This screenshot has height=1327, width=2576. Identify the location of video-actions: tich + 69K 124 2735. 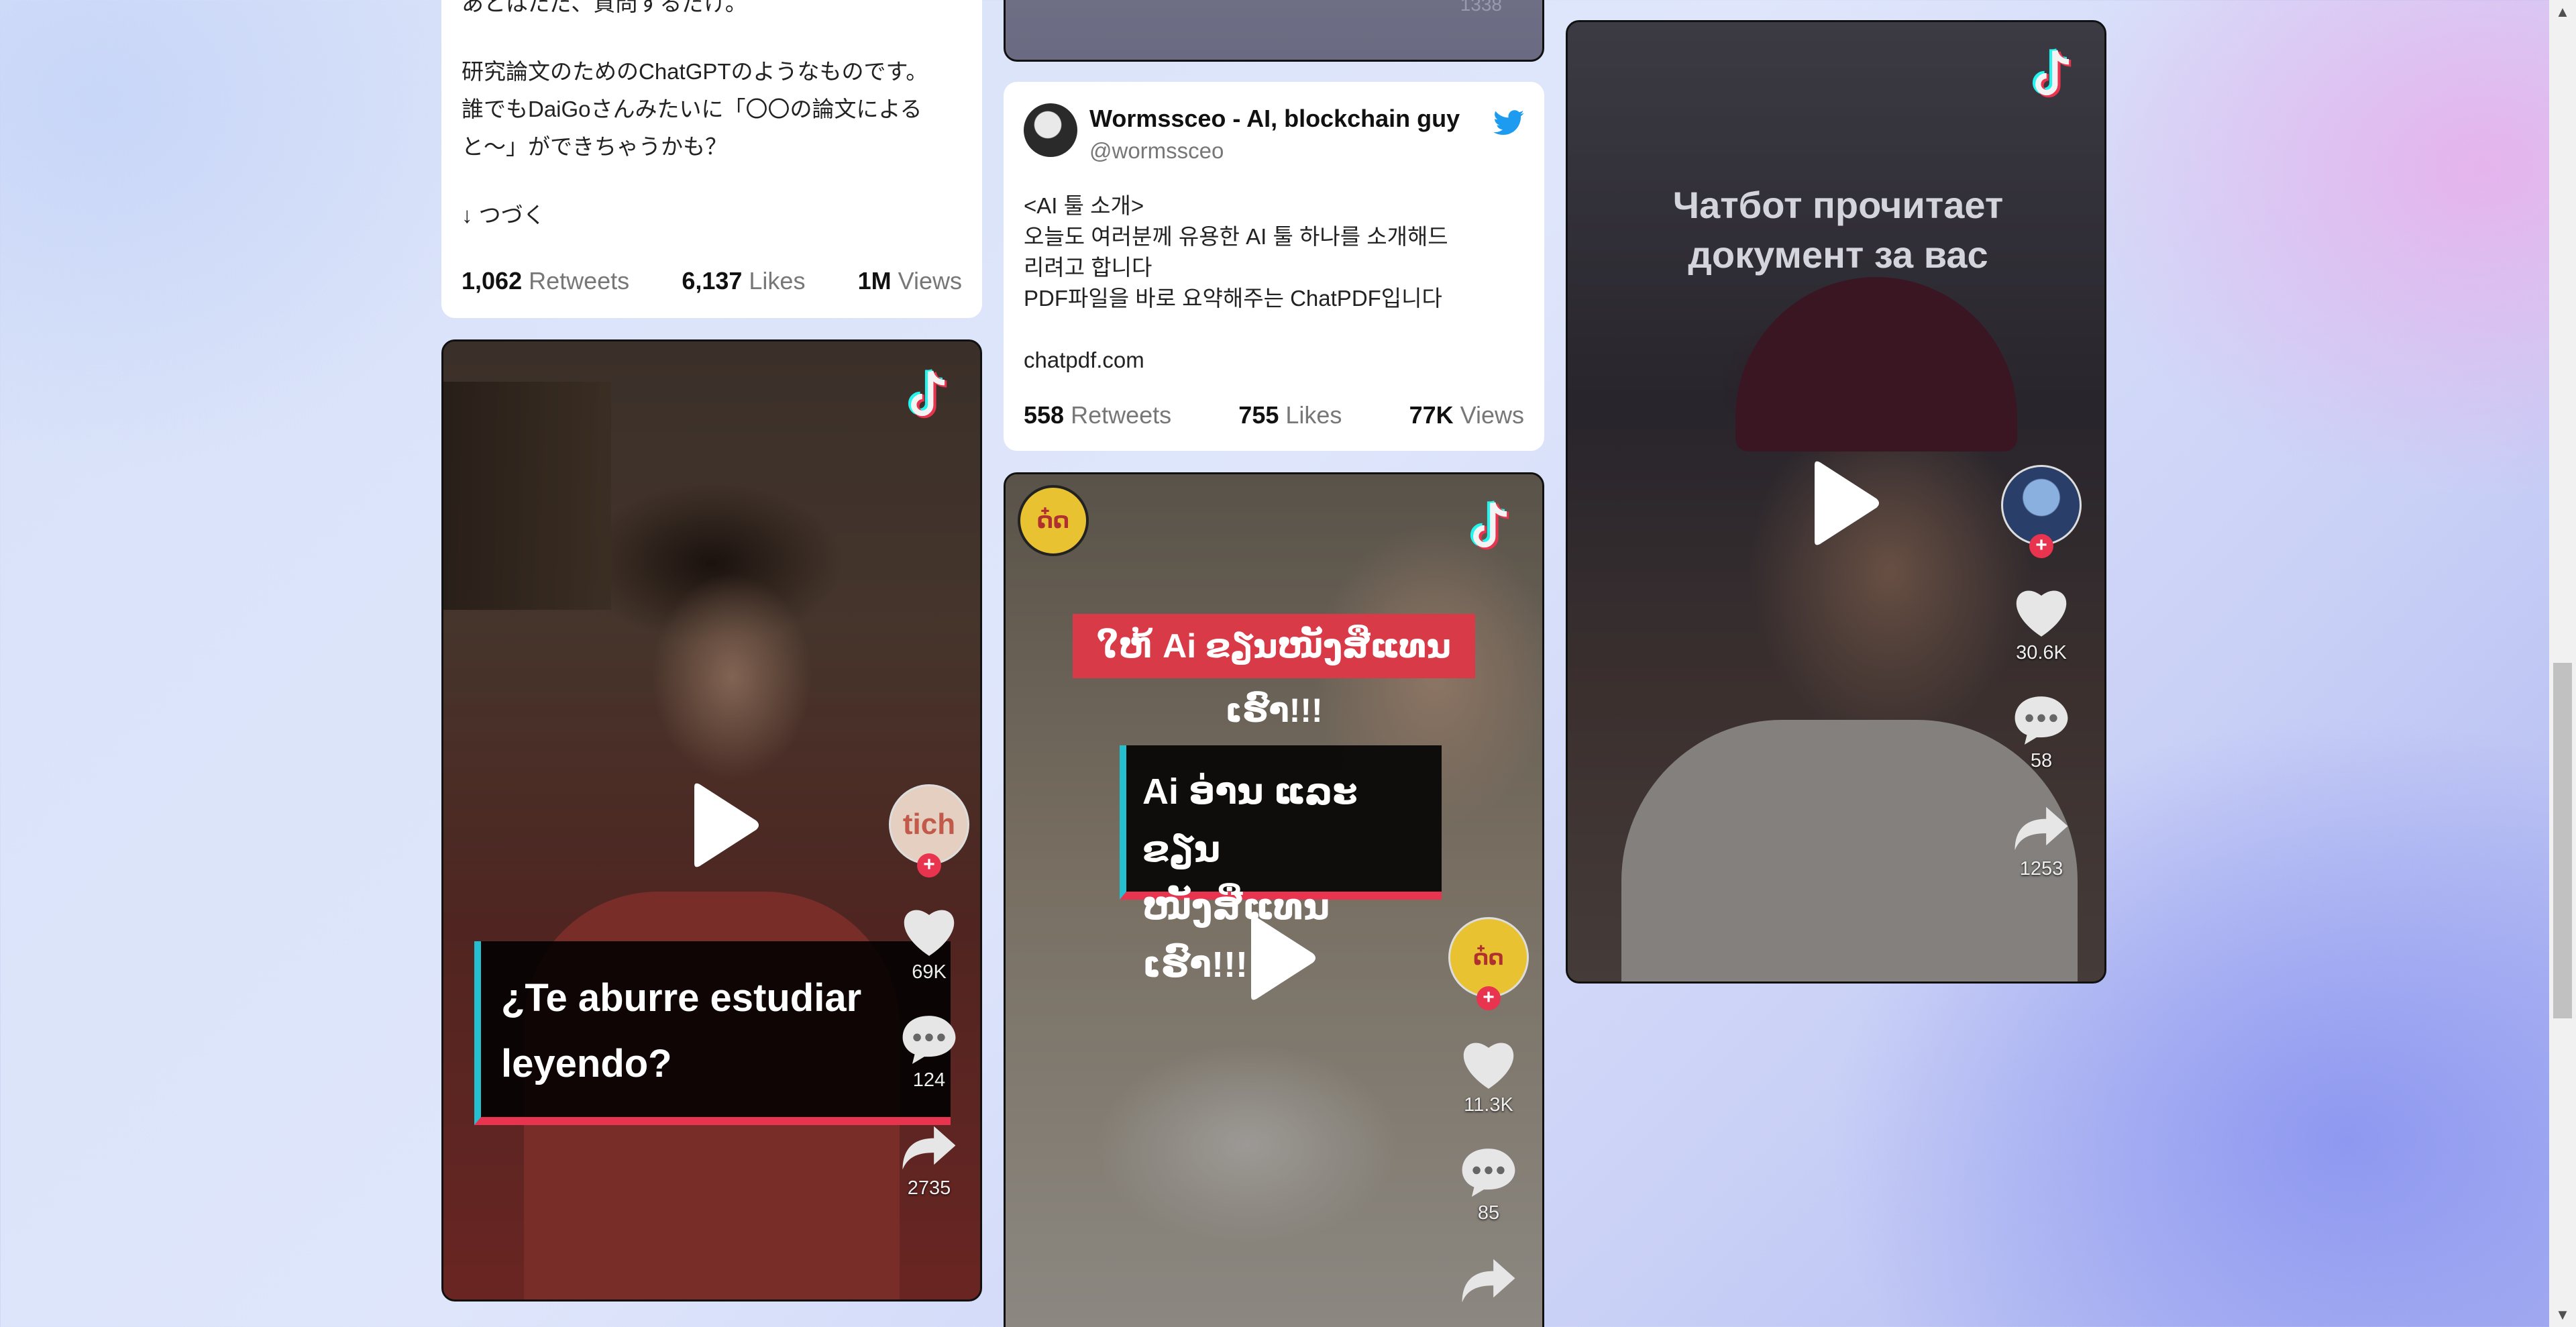
(929, 1006).